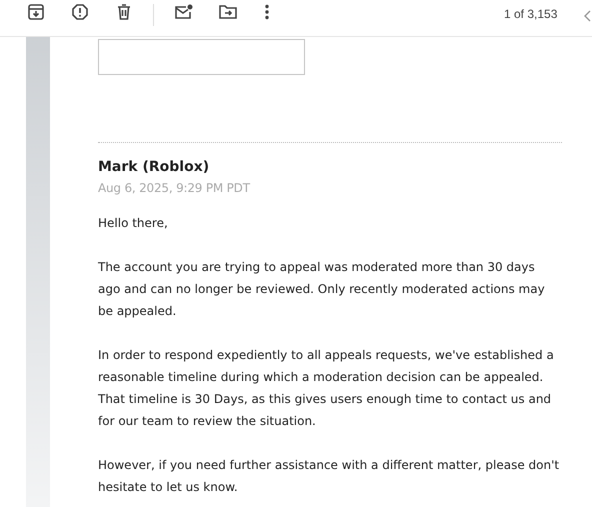 This screenshot has height=507, width=592. I want to click on message-date: Aug 6, 2025, 9:29 PM PDT, so click(175, 188).